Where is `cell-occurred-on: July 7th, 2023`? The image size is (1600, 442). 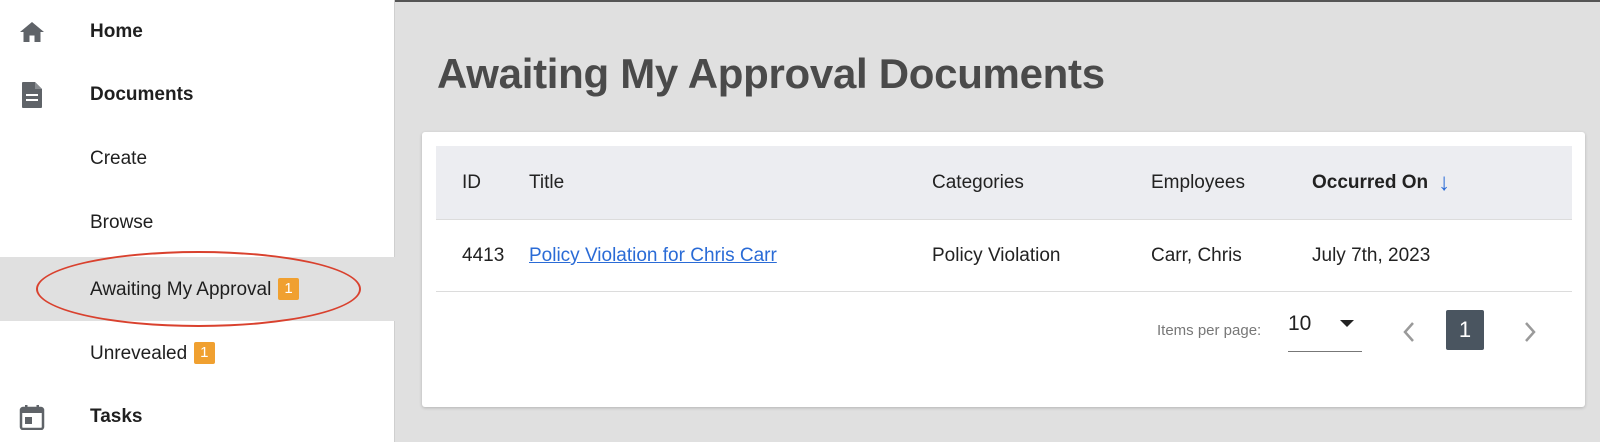 cell-occurred-on: July 7th, 2023 is located at coordinates (1371, 255).